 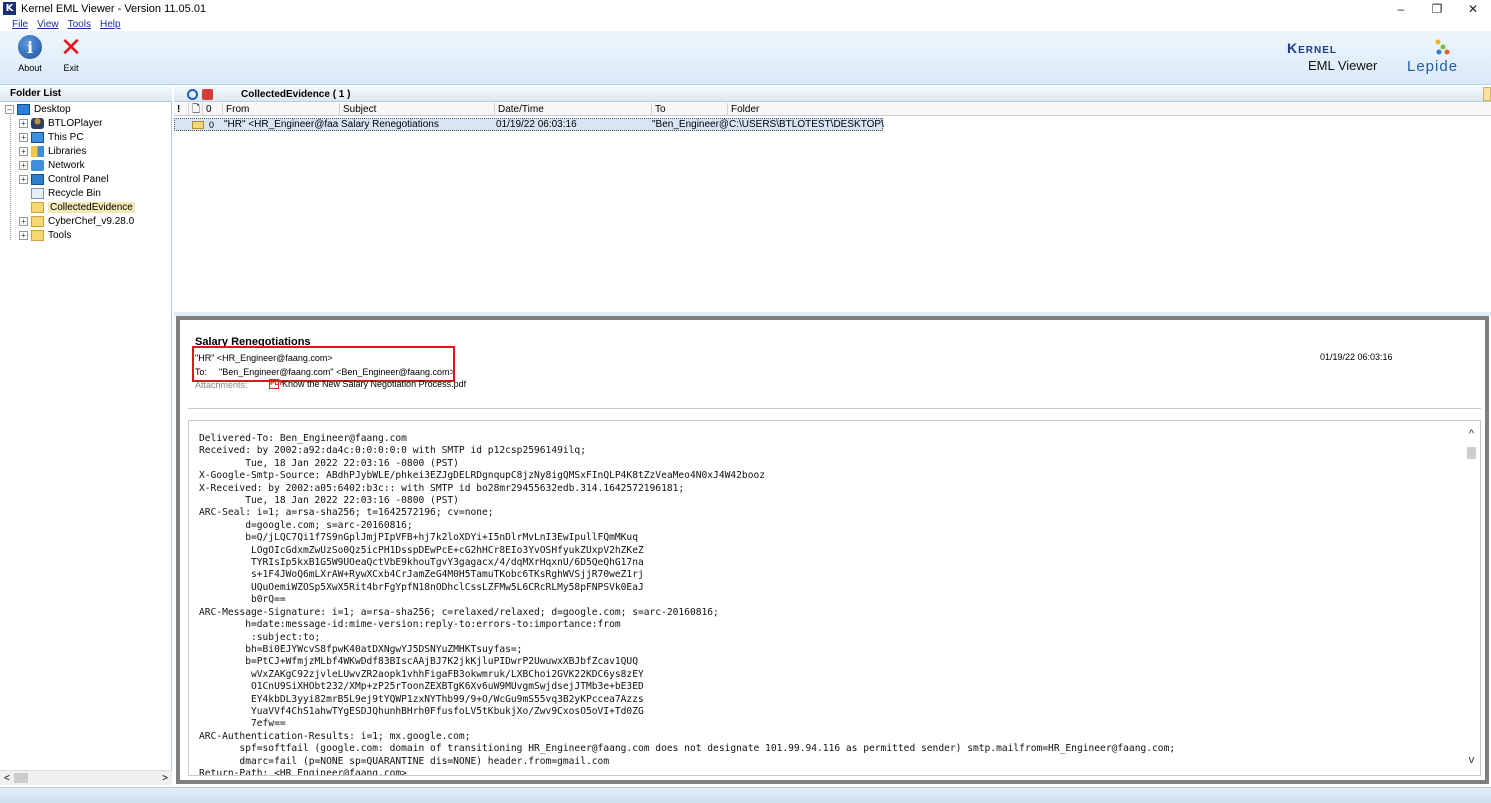 What do you see at coordinates (1433, 66) in the screenshot?
I see `brand-lepide: Lepide` at bounding box center [1433, 66].